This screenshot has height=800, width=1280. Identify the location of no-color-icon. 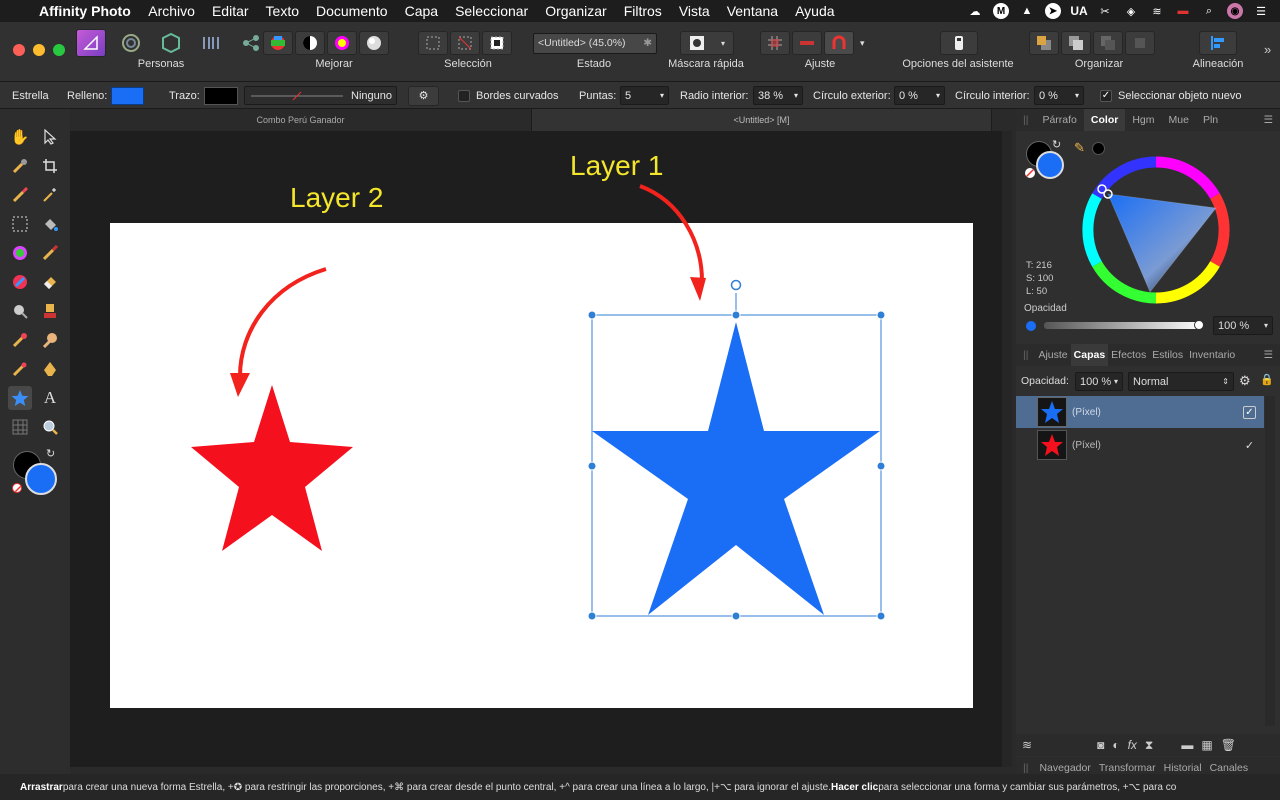
(17, 488).